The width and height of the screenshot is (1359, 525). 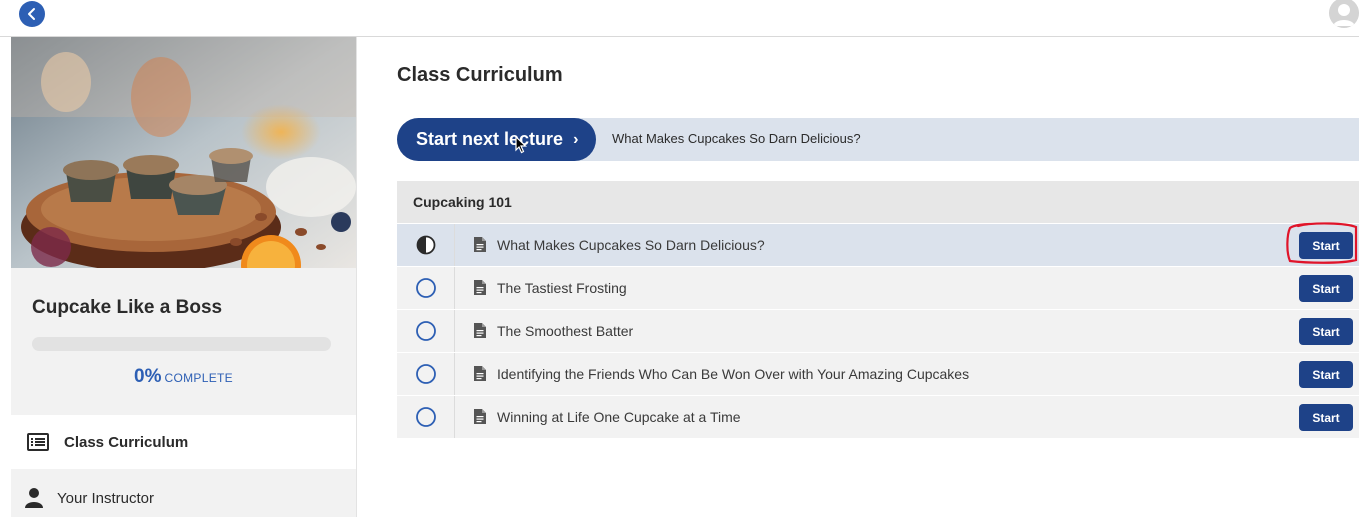 What do you see at coordinates (631, 245) in the screenshot?
I see `lecture-title: What Makes Cupcakes So Darn Delicious?` at bounding box center [631, 245].